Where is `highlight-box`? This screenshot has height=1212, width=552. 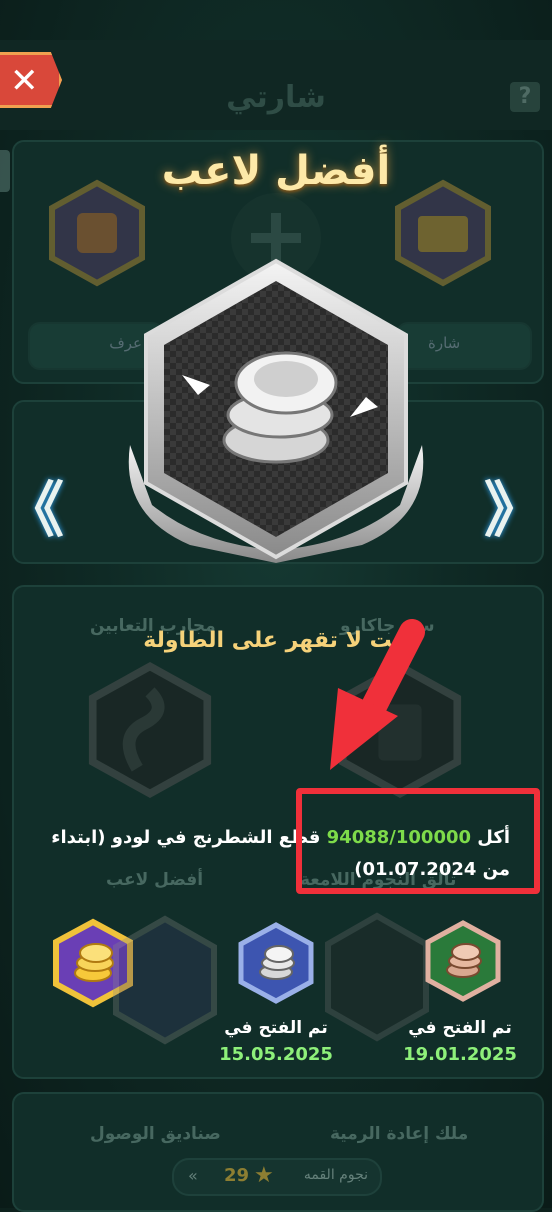 highlight-box is located at coordinates (418, 841).